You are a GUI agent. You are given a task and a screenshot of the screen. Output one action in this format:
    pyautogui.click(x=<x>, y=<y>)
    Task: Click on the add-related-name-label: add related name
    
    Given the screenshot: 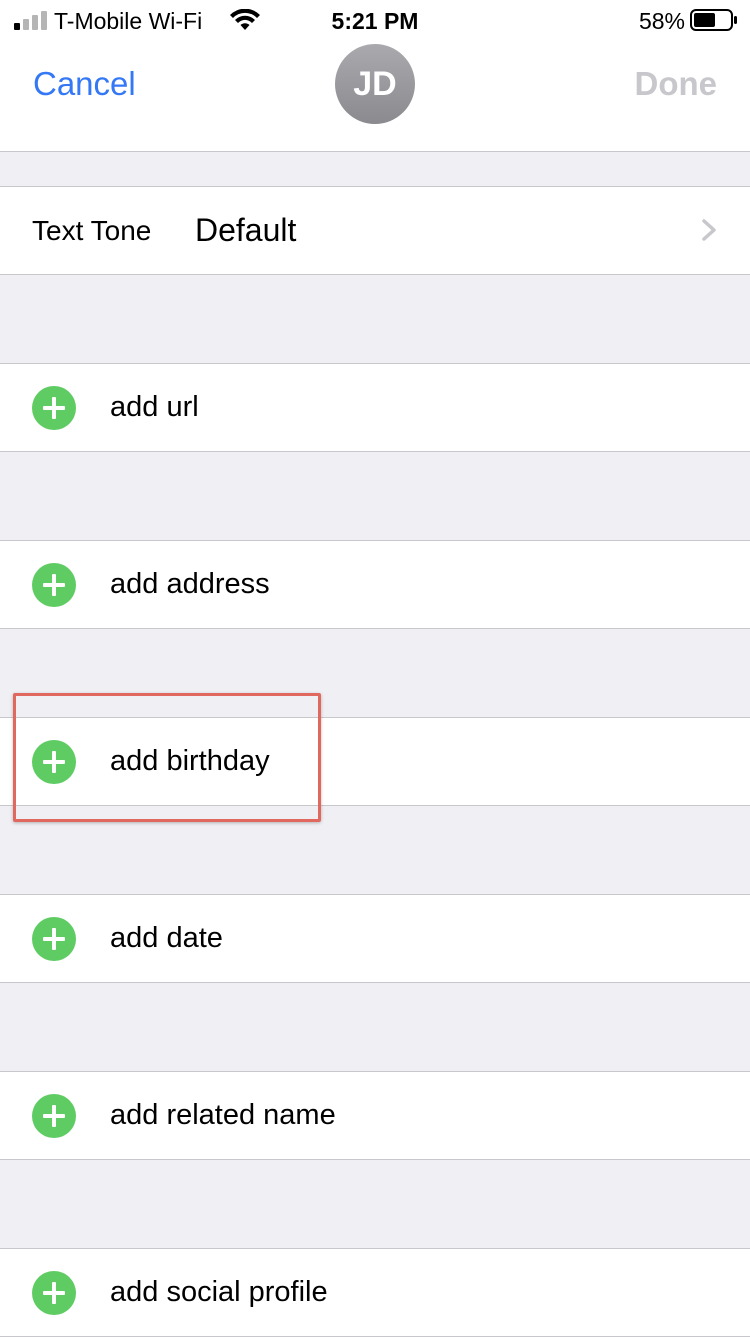 What is the action you would take?
    pyautogui.click(x=223, y=1115)
    